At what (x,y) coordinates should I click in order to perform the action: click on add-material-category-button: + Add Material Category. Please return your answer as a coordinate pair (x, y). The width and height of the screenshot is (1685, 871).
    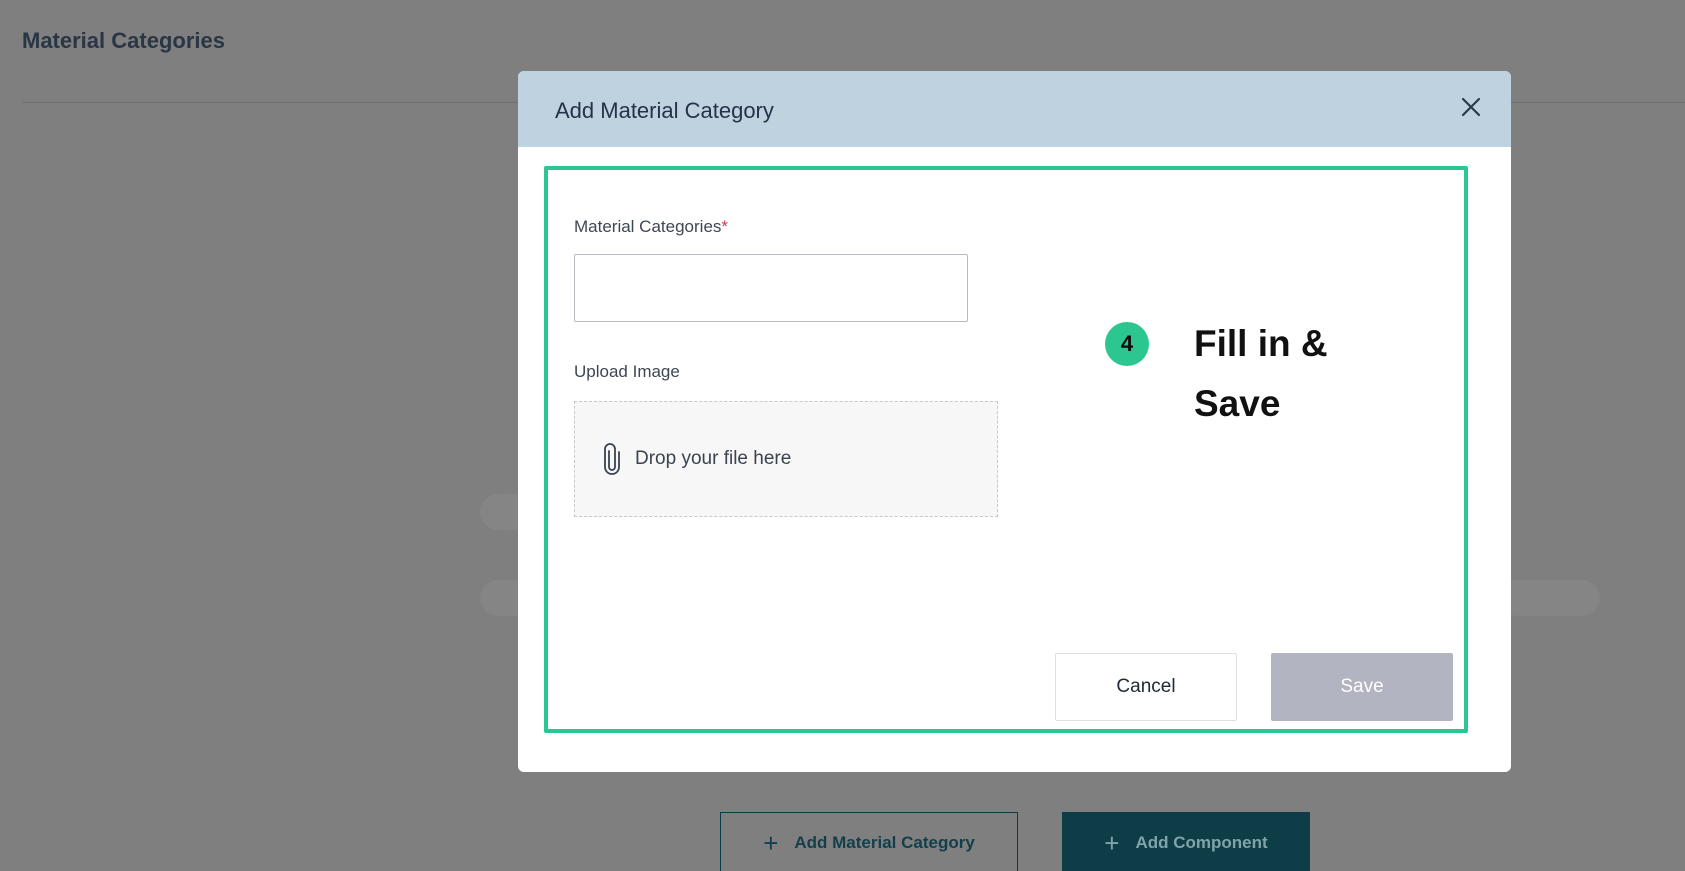
    Looking at the image, I should click on (869, 841).